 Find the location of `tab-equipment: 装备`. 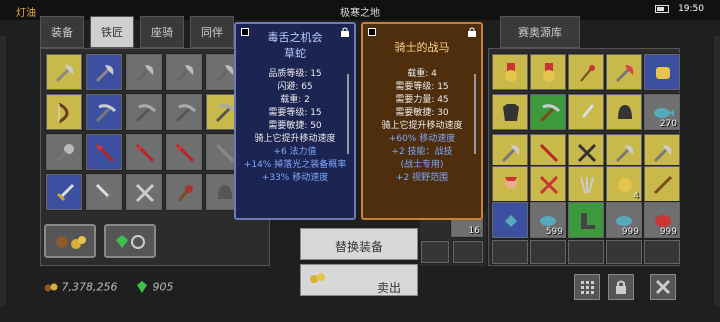

tab-equipment: 装备 is located at coordinates (62, 32).